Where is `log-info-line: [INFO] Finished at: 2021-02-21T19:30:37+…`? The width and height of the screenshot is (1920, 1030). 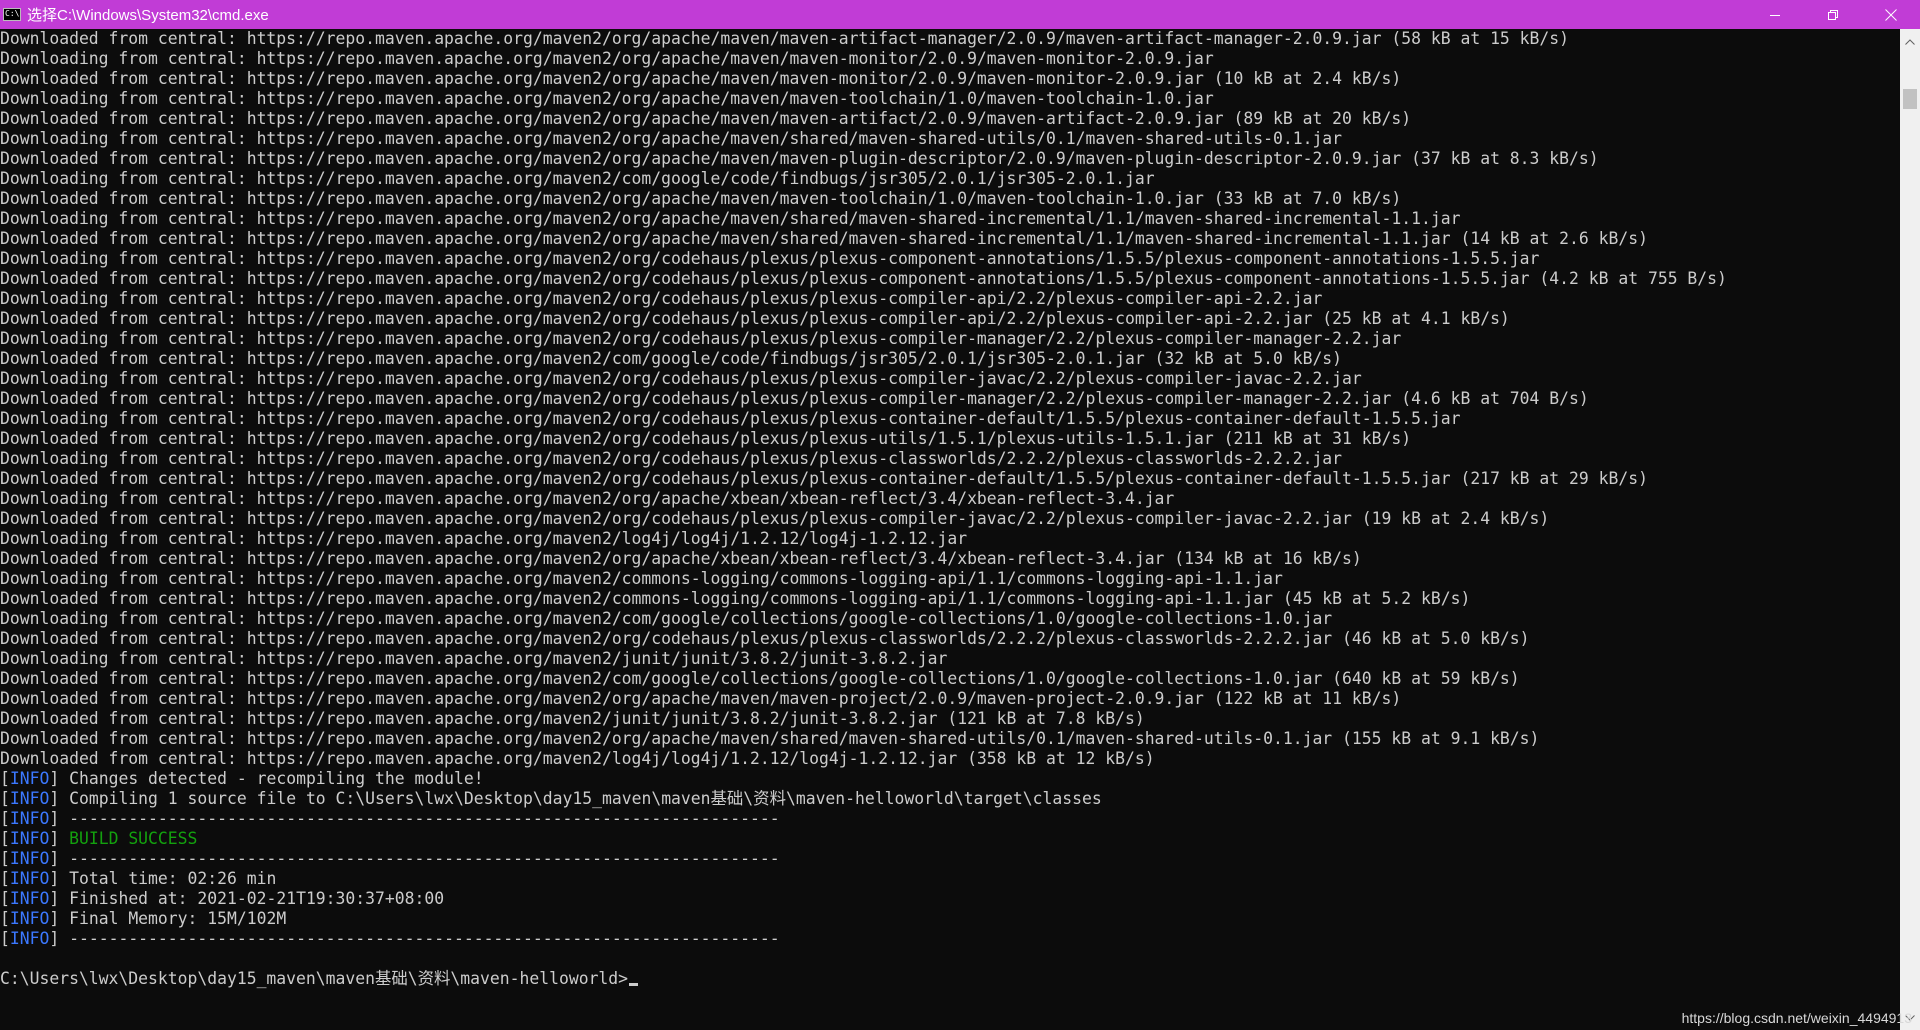 log-info-line: [INFO] Finished at: 2021-02-21T19:30:37+… is located at coordinates (950, 899).